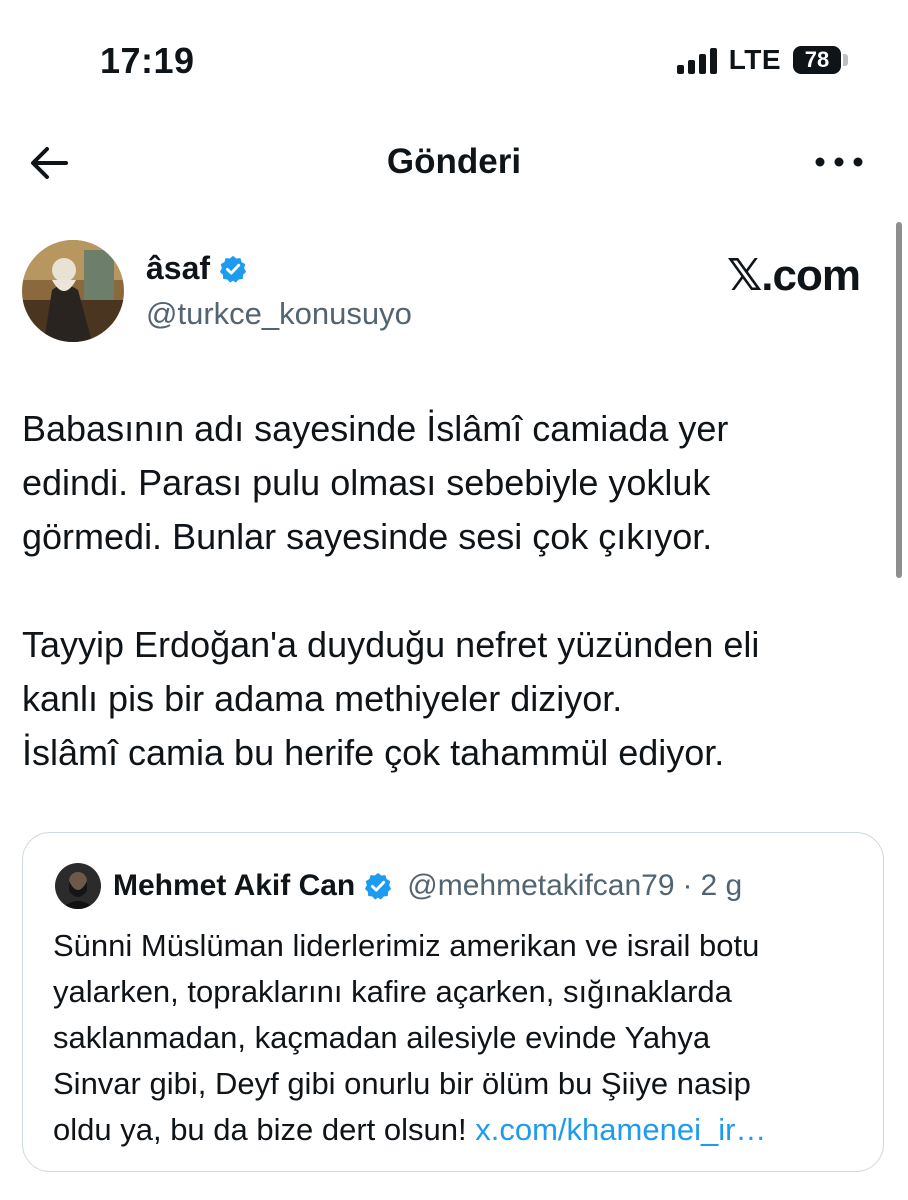 Image resolution: width=908 pixels, height=1200 pixels. I want to click on author-avatar, so click(73, 291).